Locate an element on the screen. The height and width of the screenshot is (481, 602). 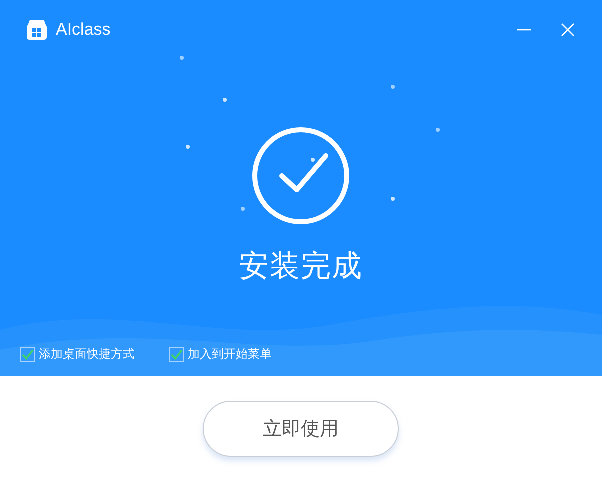
status-title: 安装完成 is located at coordinates (301, 267).